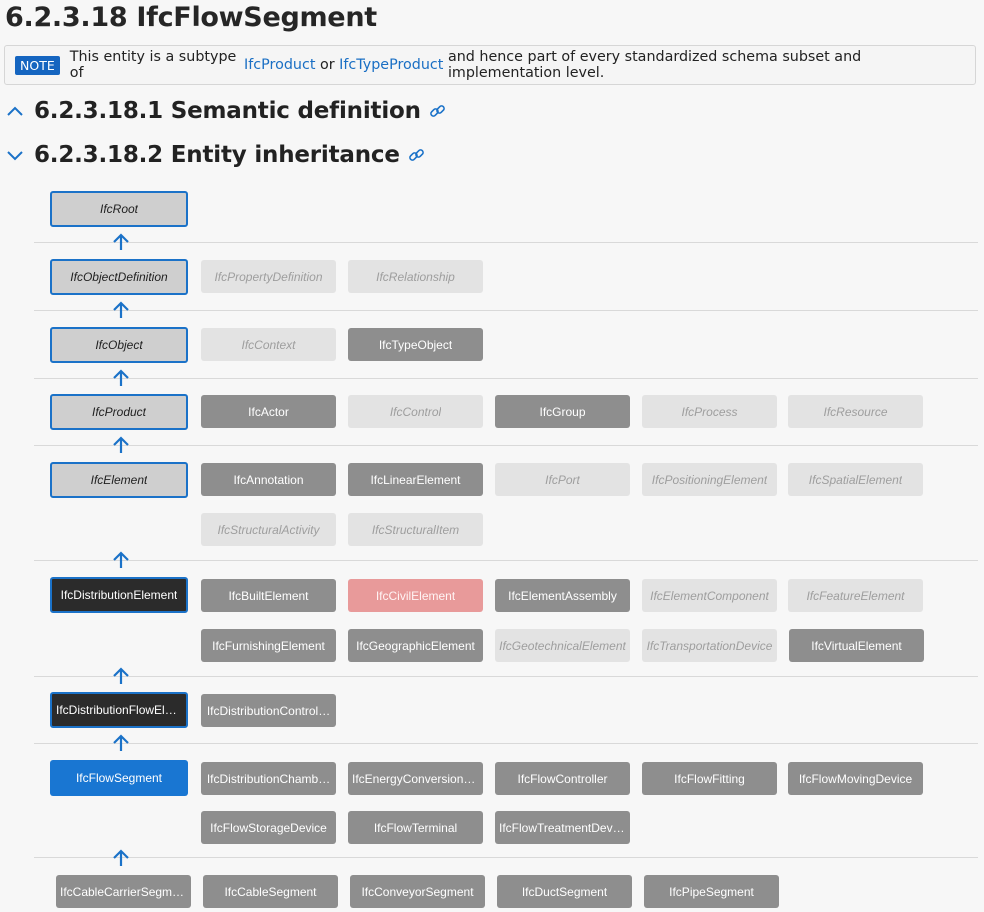 Image resolution: width=984 pixels, height=912 pixels. I want to click on entity-ifccontext: IfcContext, so click(268, 344).